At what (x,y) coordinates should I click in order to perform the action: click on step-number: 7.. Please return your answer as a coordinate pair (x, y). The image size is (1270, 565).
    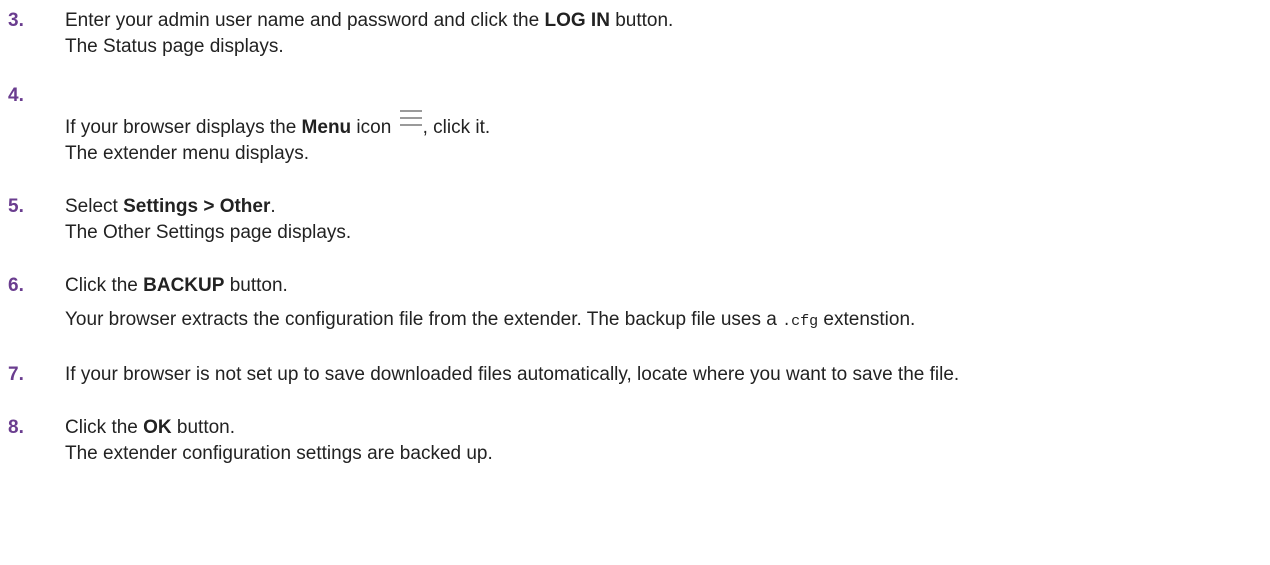
    Looking at the image, I should click on (16, 374).